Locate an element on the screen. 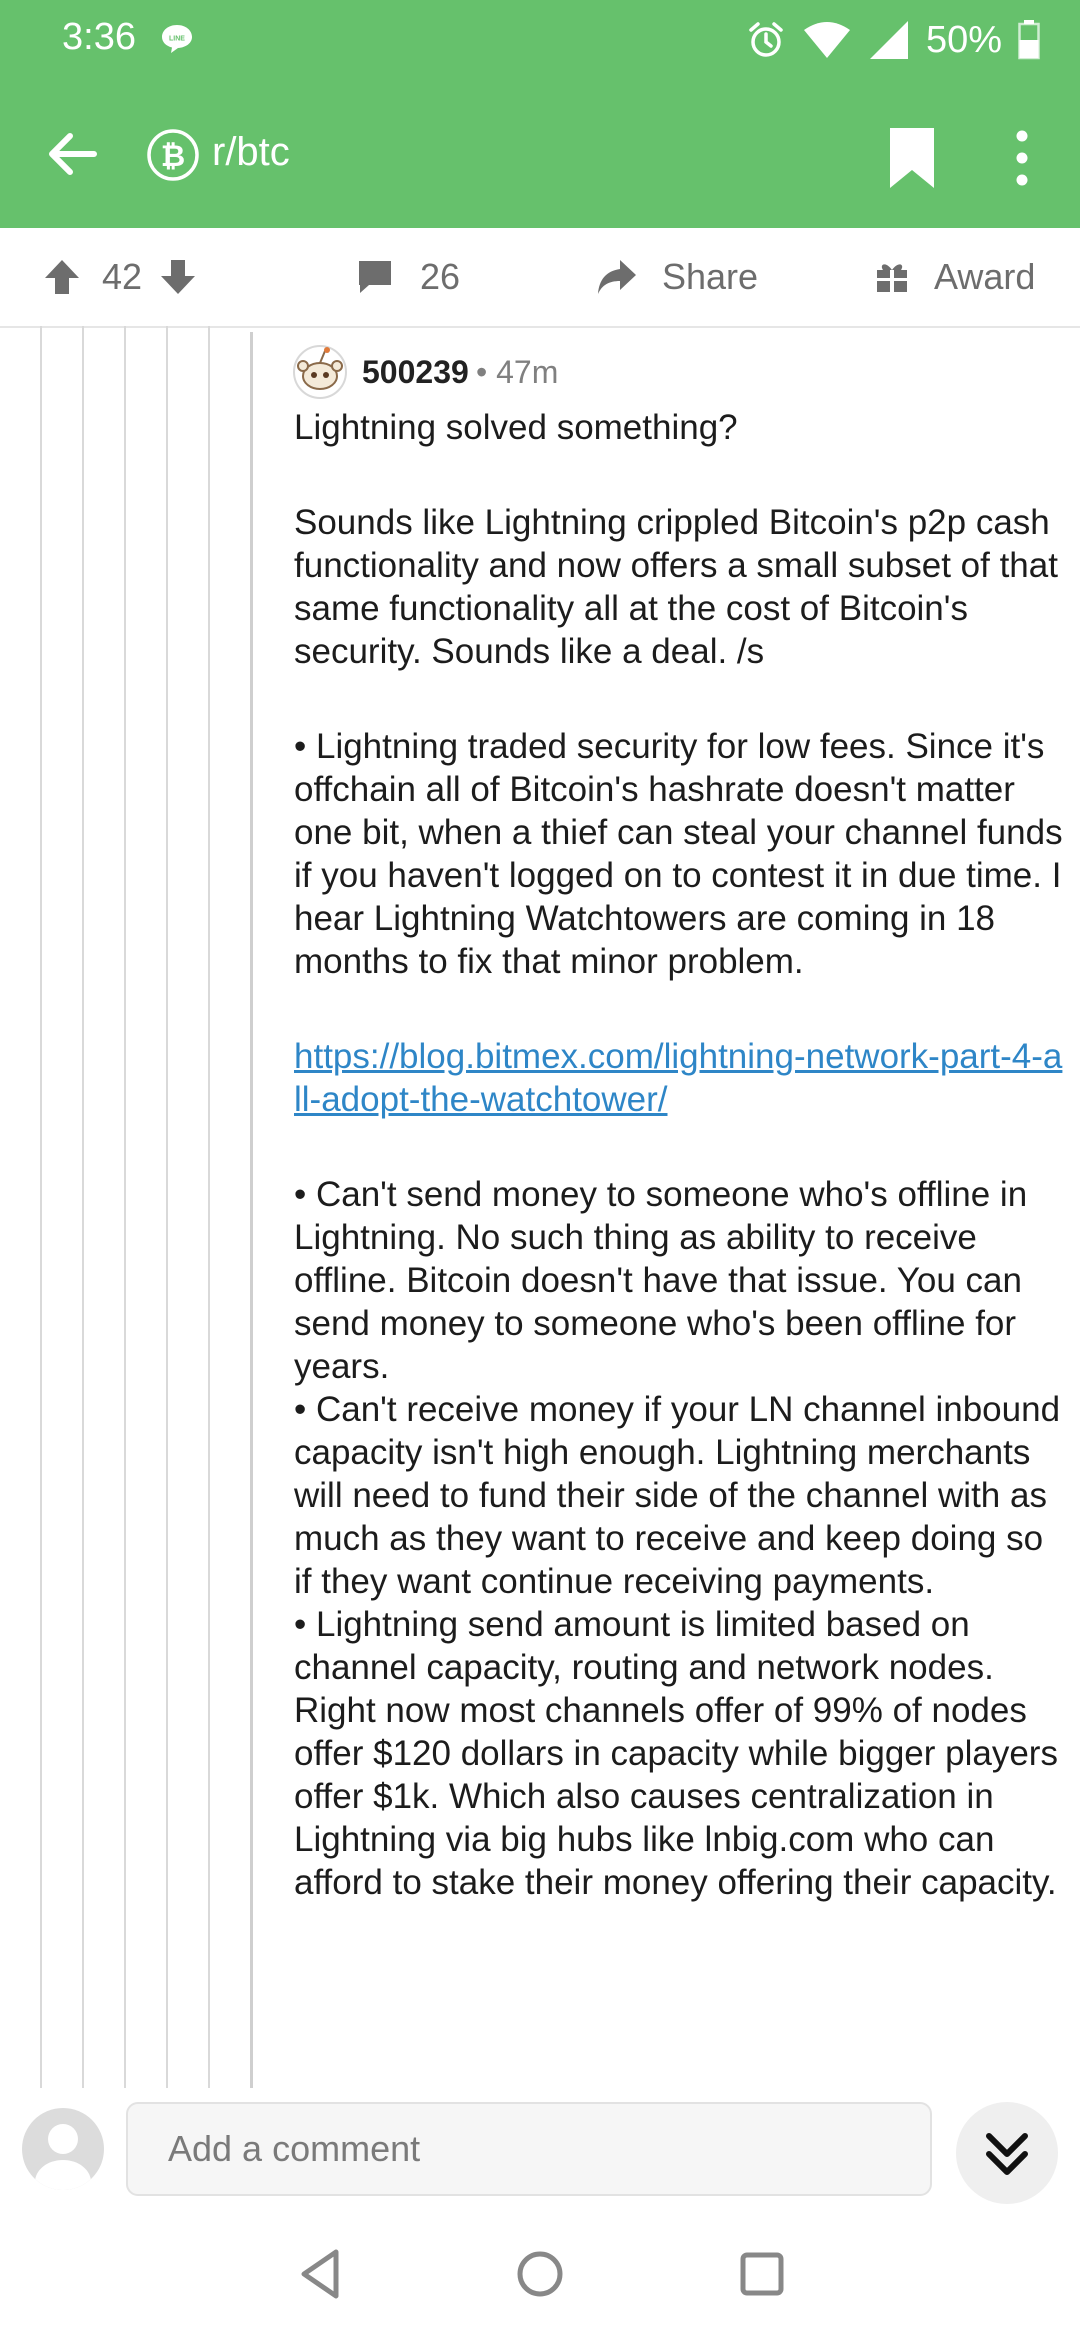 Image resolution: width=1080 pixels, height=2340 pixels. app-header: 3:36 LINE 50% ₿ r/btc is located at coordinates (540, 114).